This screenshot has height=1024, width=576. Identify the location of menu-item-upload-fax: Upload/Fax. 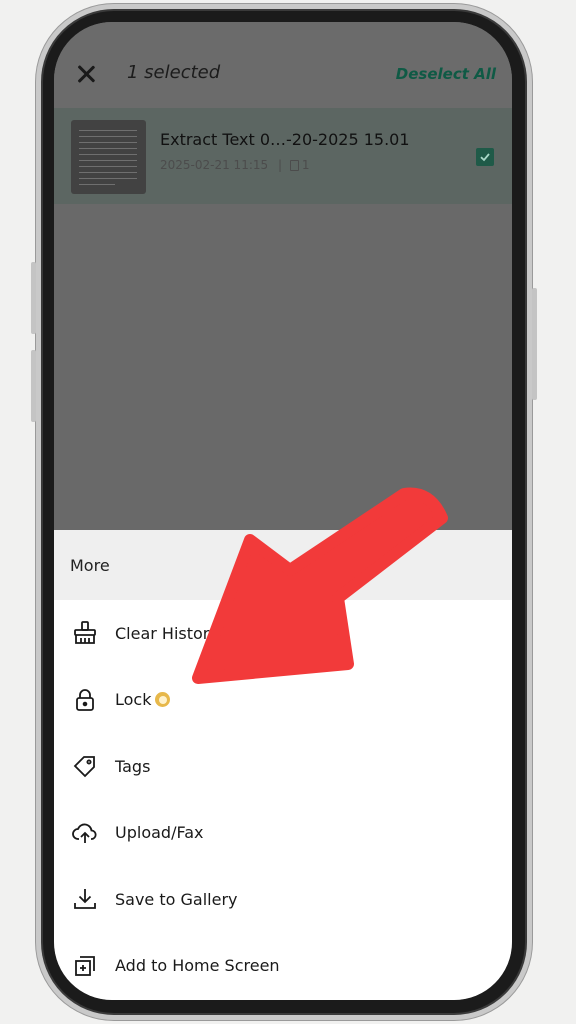
(283, 833).